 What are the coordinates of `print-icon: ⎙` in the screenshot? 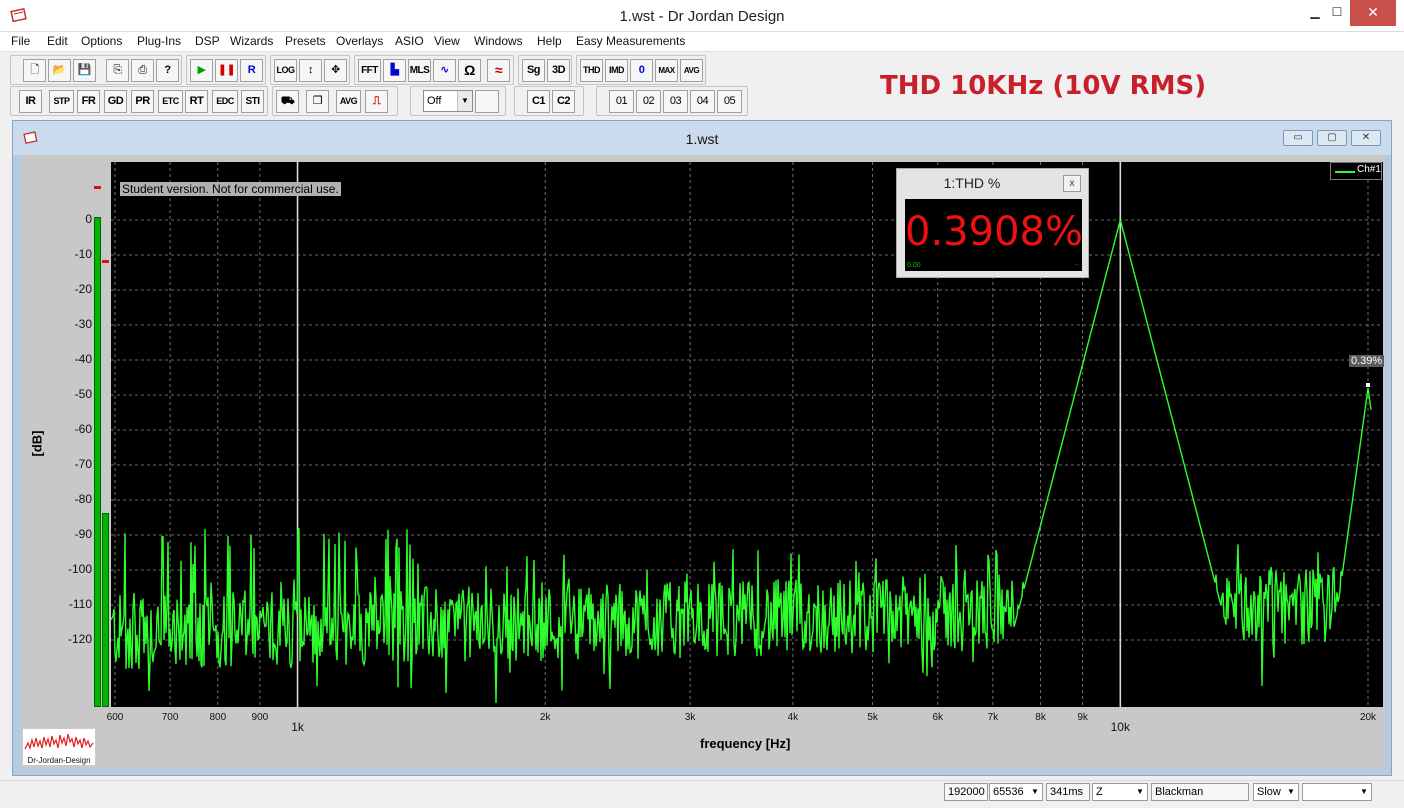 It's located at (142, 70).